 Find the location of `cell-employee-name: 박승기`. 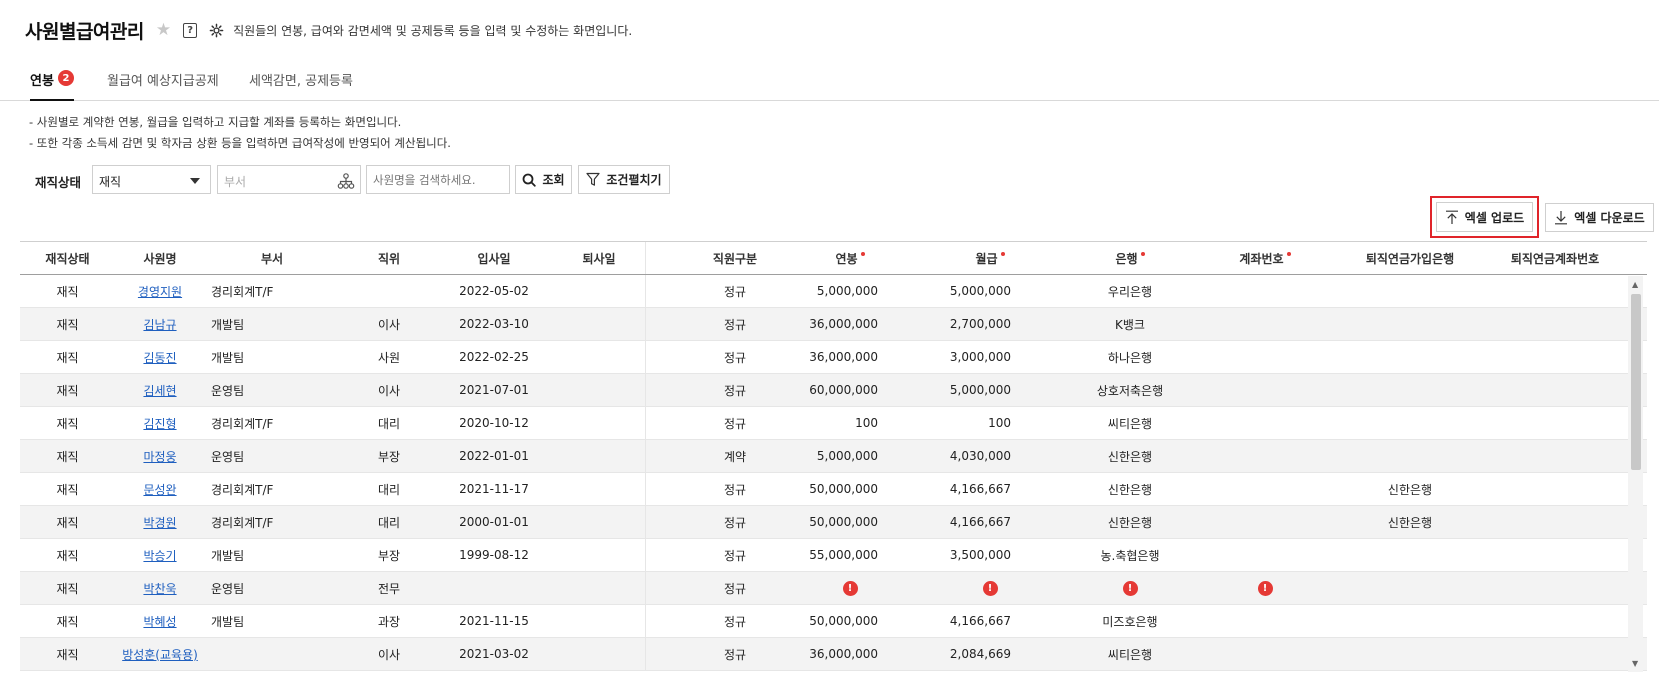

cell-employee-name: 박승기 is located at coordinates (160, 555).